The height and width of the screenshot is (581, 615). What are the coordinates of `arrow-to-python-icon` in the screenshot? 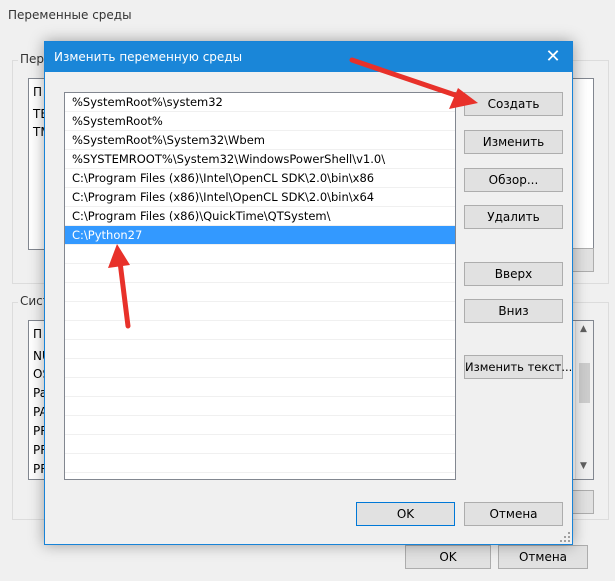 It's located at (119, 286).